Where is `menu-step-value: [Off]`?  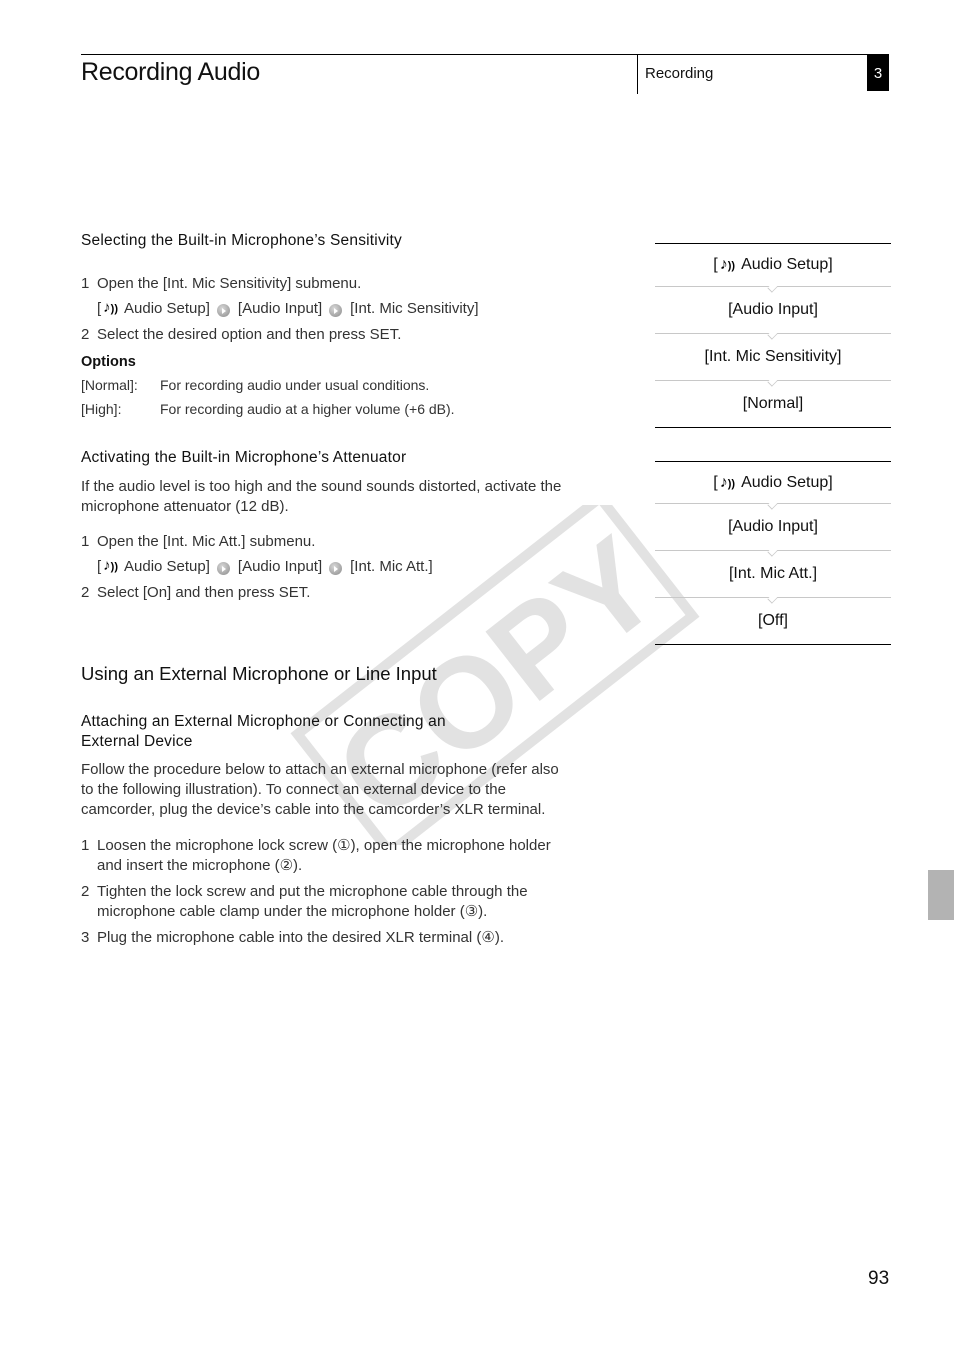 menu-step-value: [Off] is located at coordinates (773, 620).